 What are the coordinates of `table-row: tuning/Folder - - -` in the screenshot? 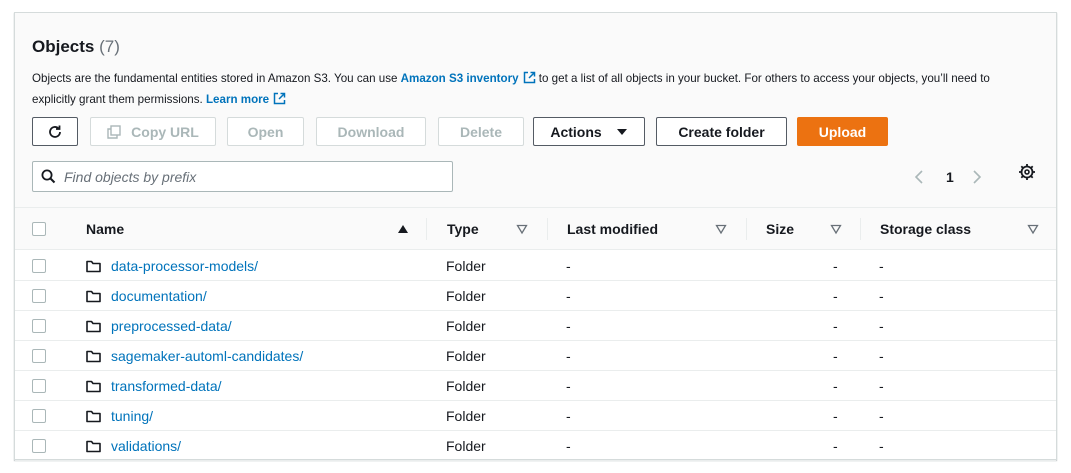 It's located at (535, 416).